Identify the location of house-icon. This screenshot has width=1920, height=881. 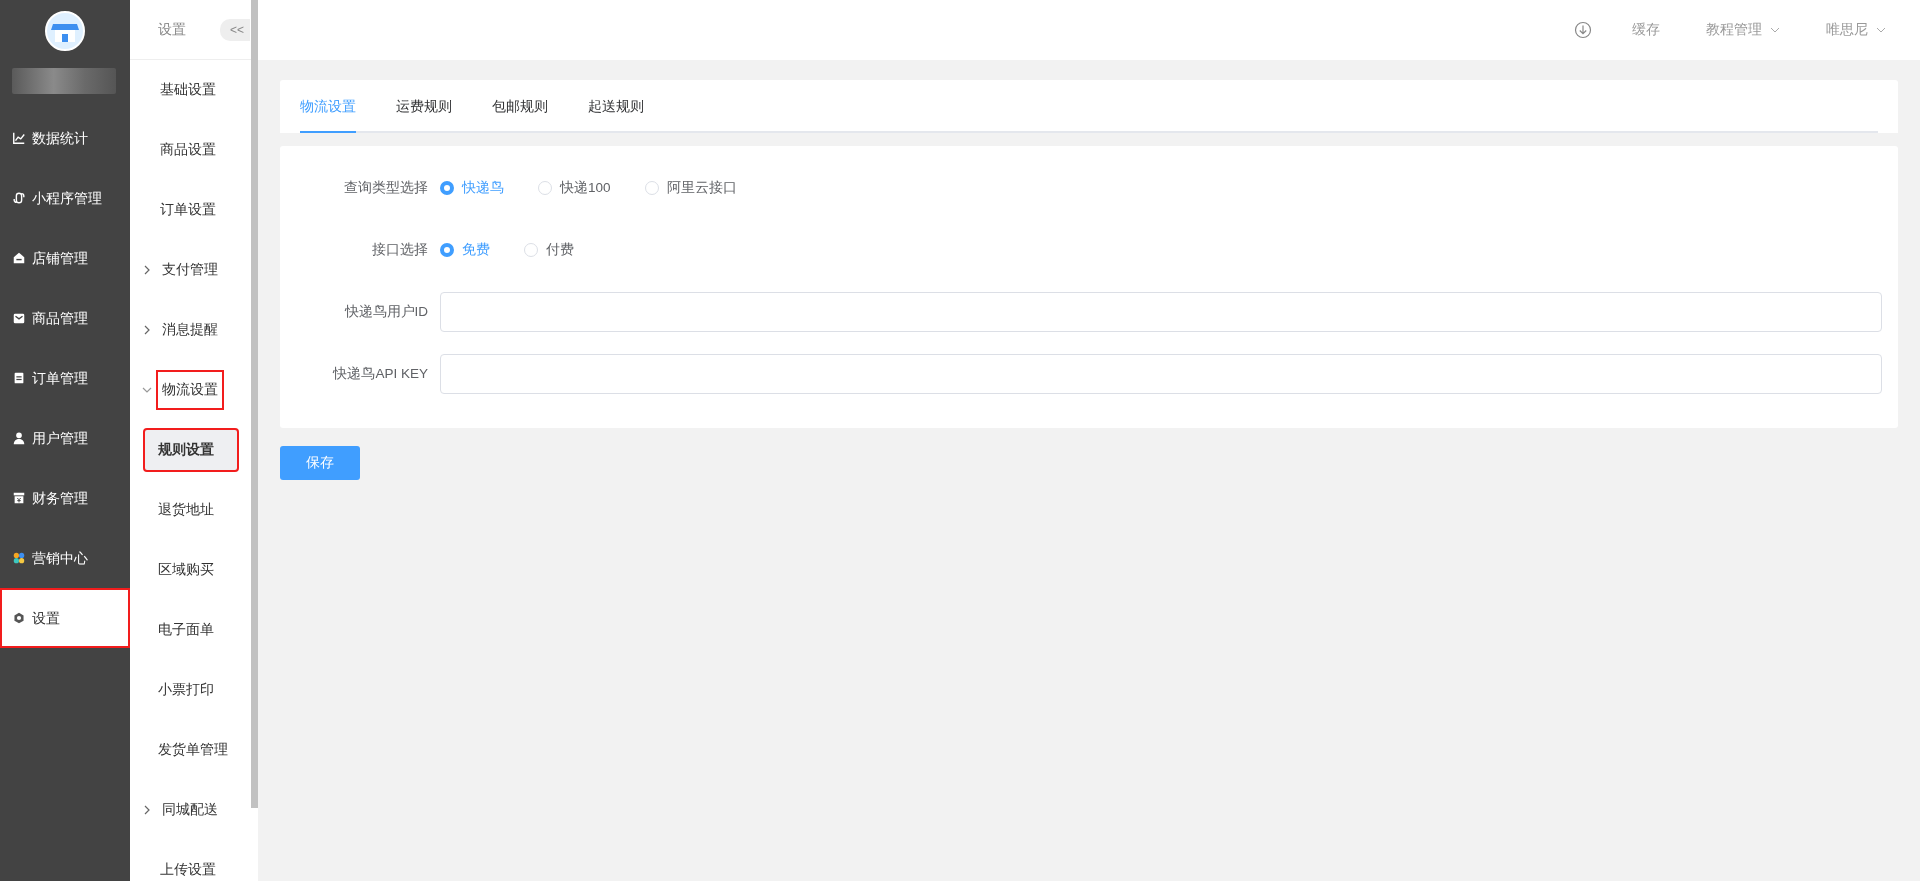
(19, 258).